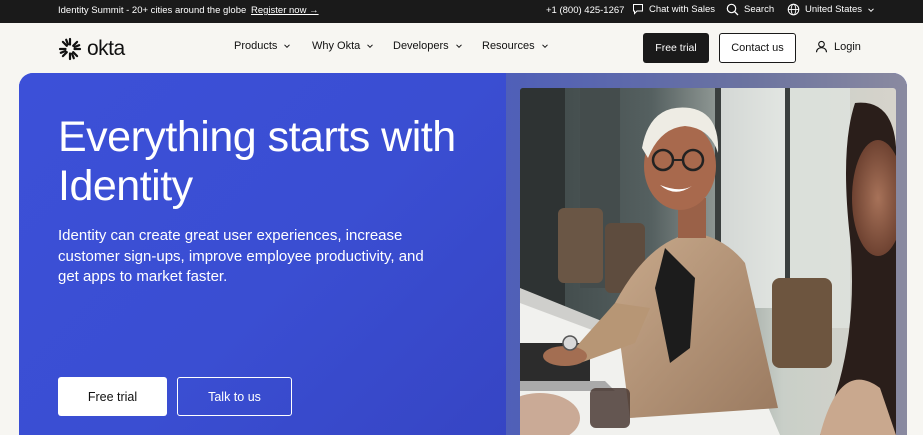 This screenshot has height=435, width=923. What do you see at coordinates (732, 9) in the screenshot?
I see `search-icon` at bounding box center [732, 9].